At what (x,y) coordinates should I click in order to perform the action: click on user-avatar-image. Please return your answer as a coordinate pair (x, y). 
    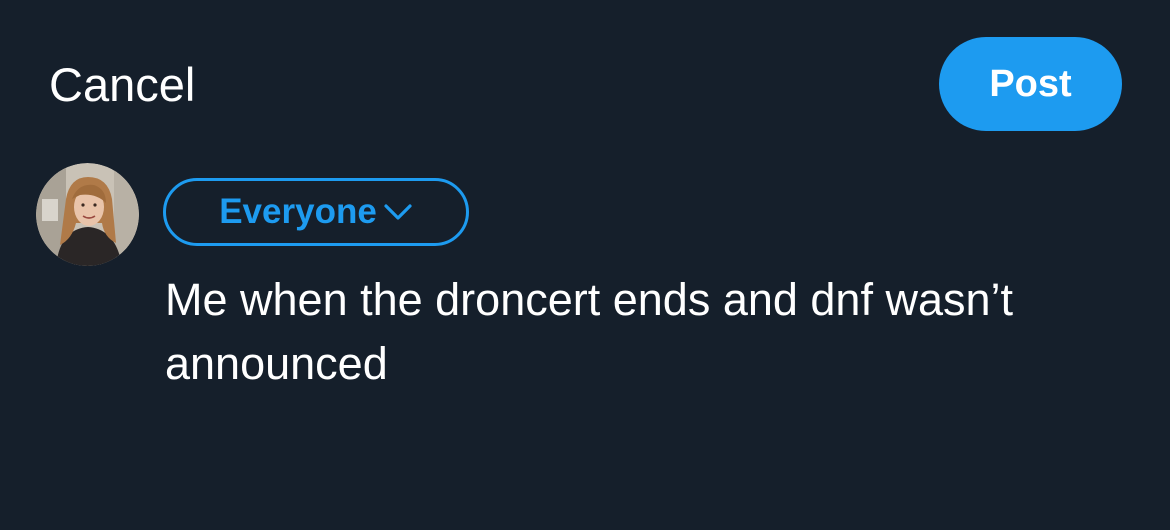
    Looking at the image, I should click on (87, 214).